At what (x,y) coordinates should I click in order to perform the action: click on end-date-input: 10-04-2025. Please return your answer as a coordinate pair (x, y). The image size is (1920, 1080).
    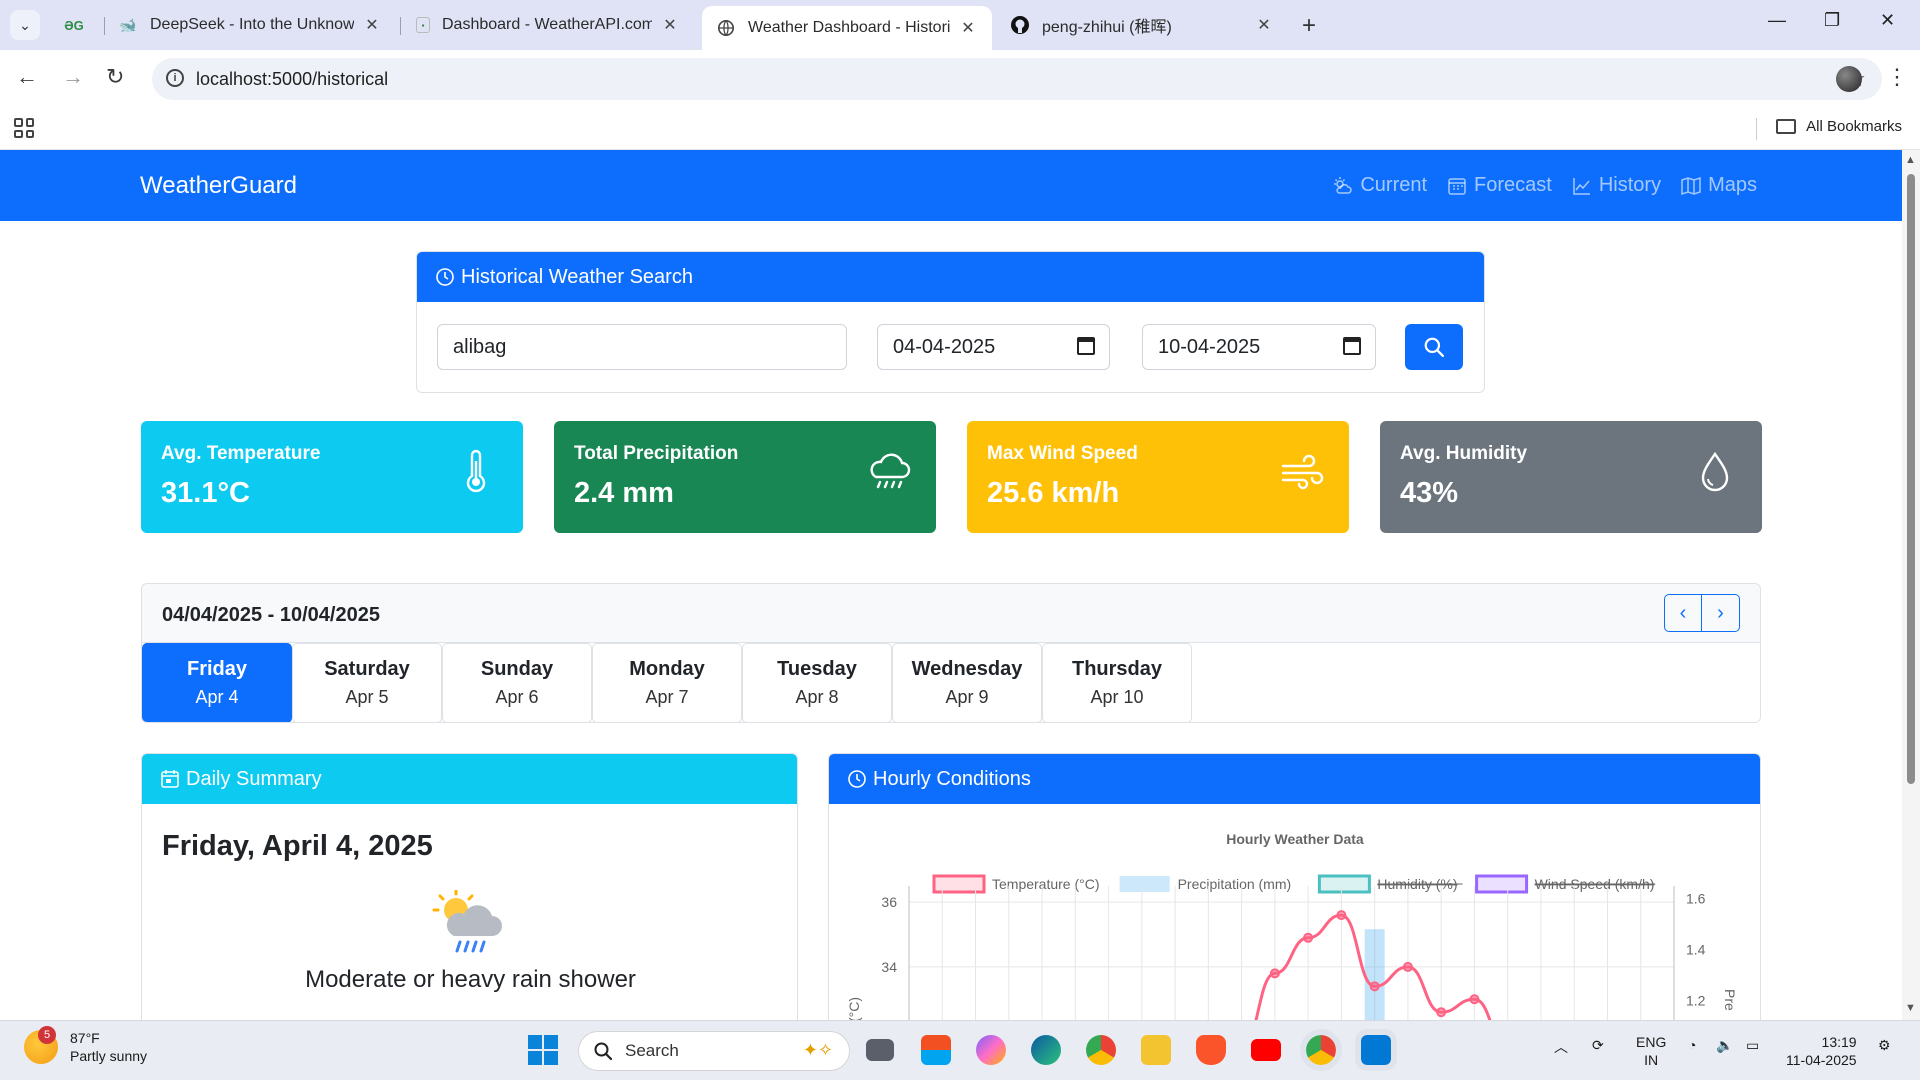
    Looking at the image, I should click on (1259, 347).